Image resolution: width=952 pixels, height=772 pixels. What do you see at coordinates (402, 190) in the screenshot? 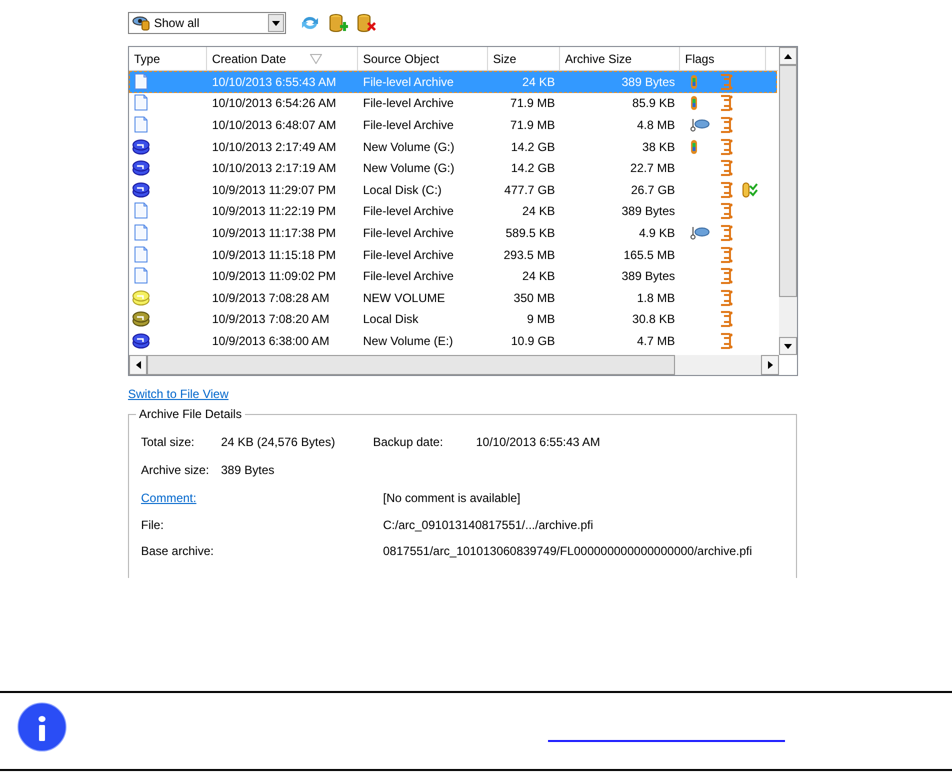
I see `table-cell-text: Local Disk (C:)` at bounding box center [402, 190].